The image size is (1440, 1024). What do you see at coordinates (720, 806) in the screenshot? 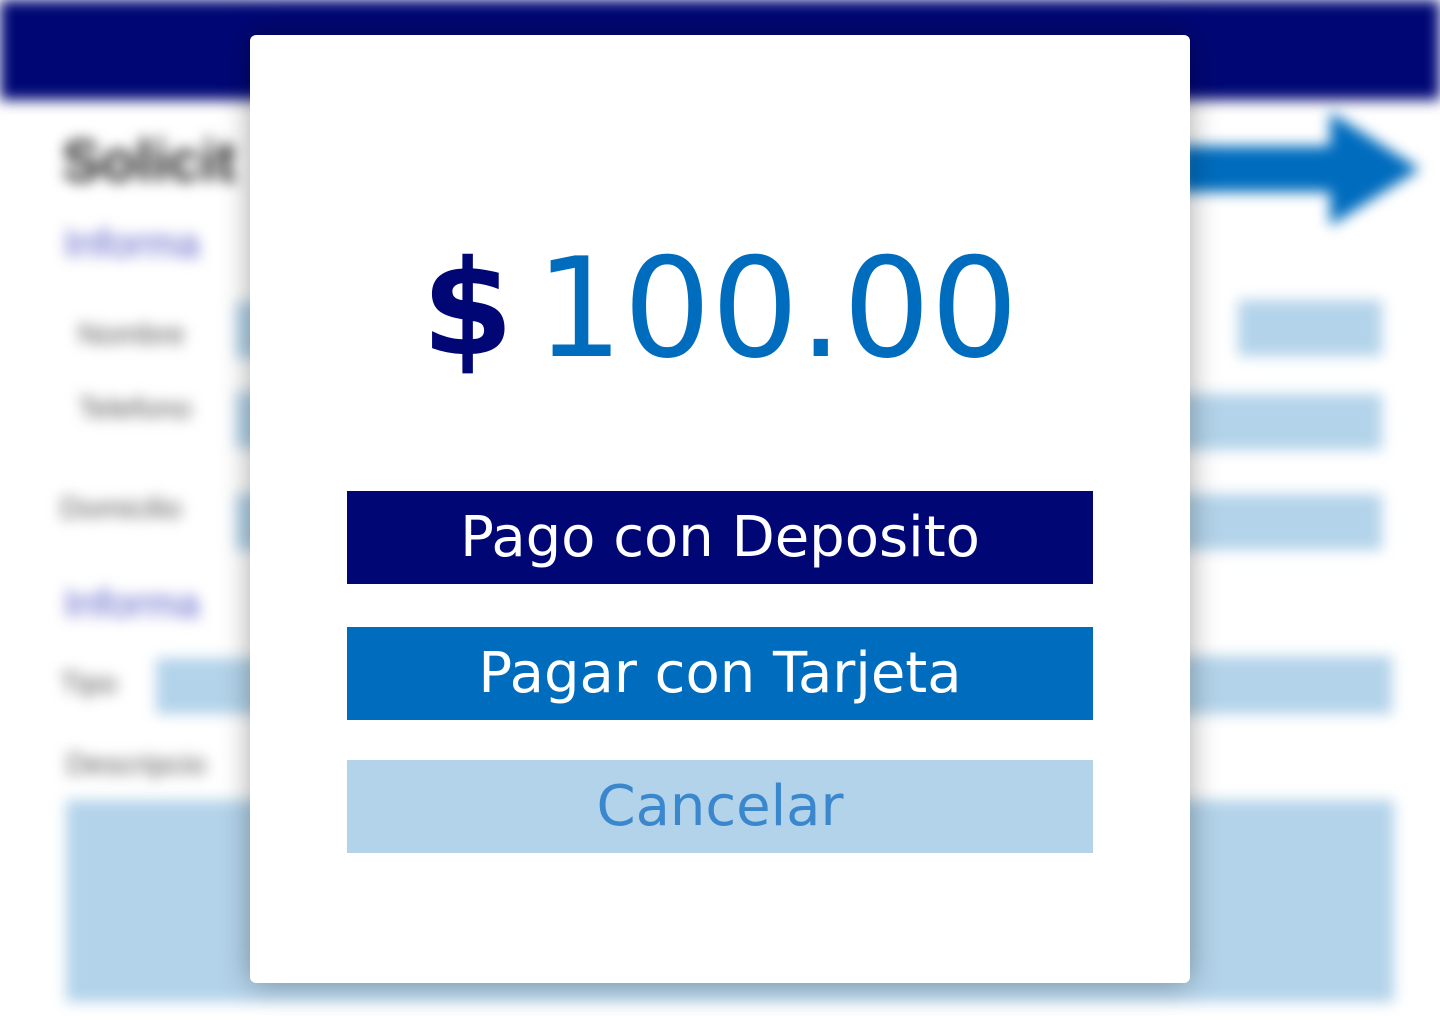
I see `cancel-button: Cancelar` at bounding box center [720, 806].